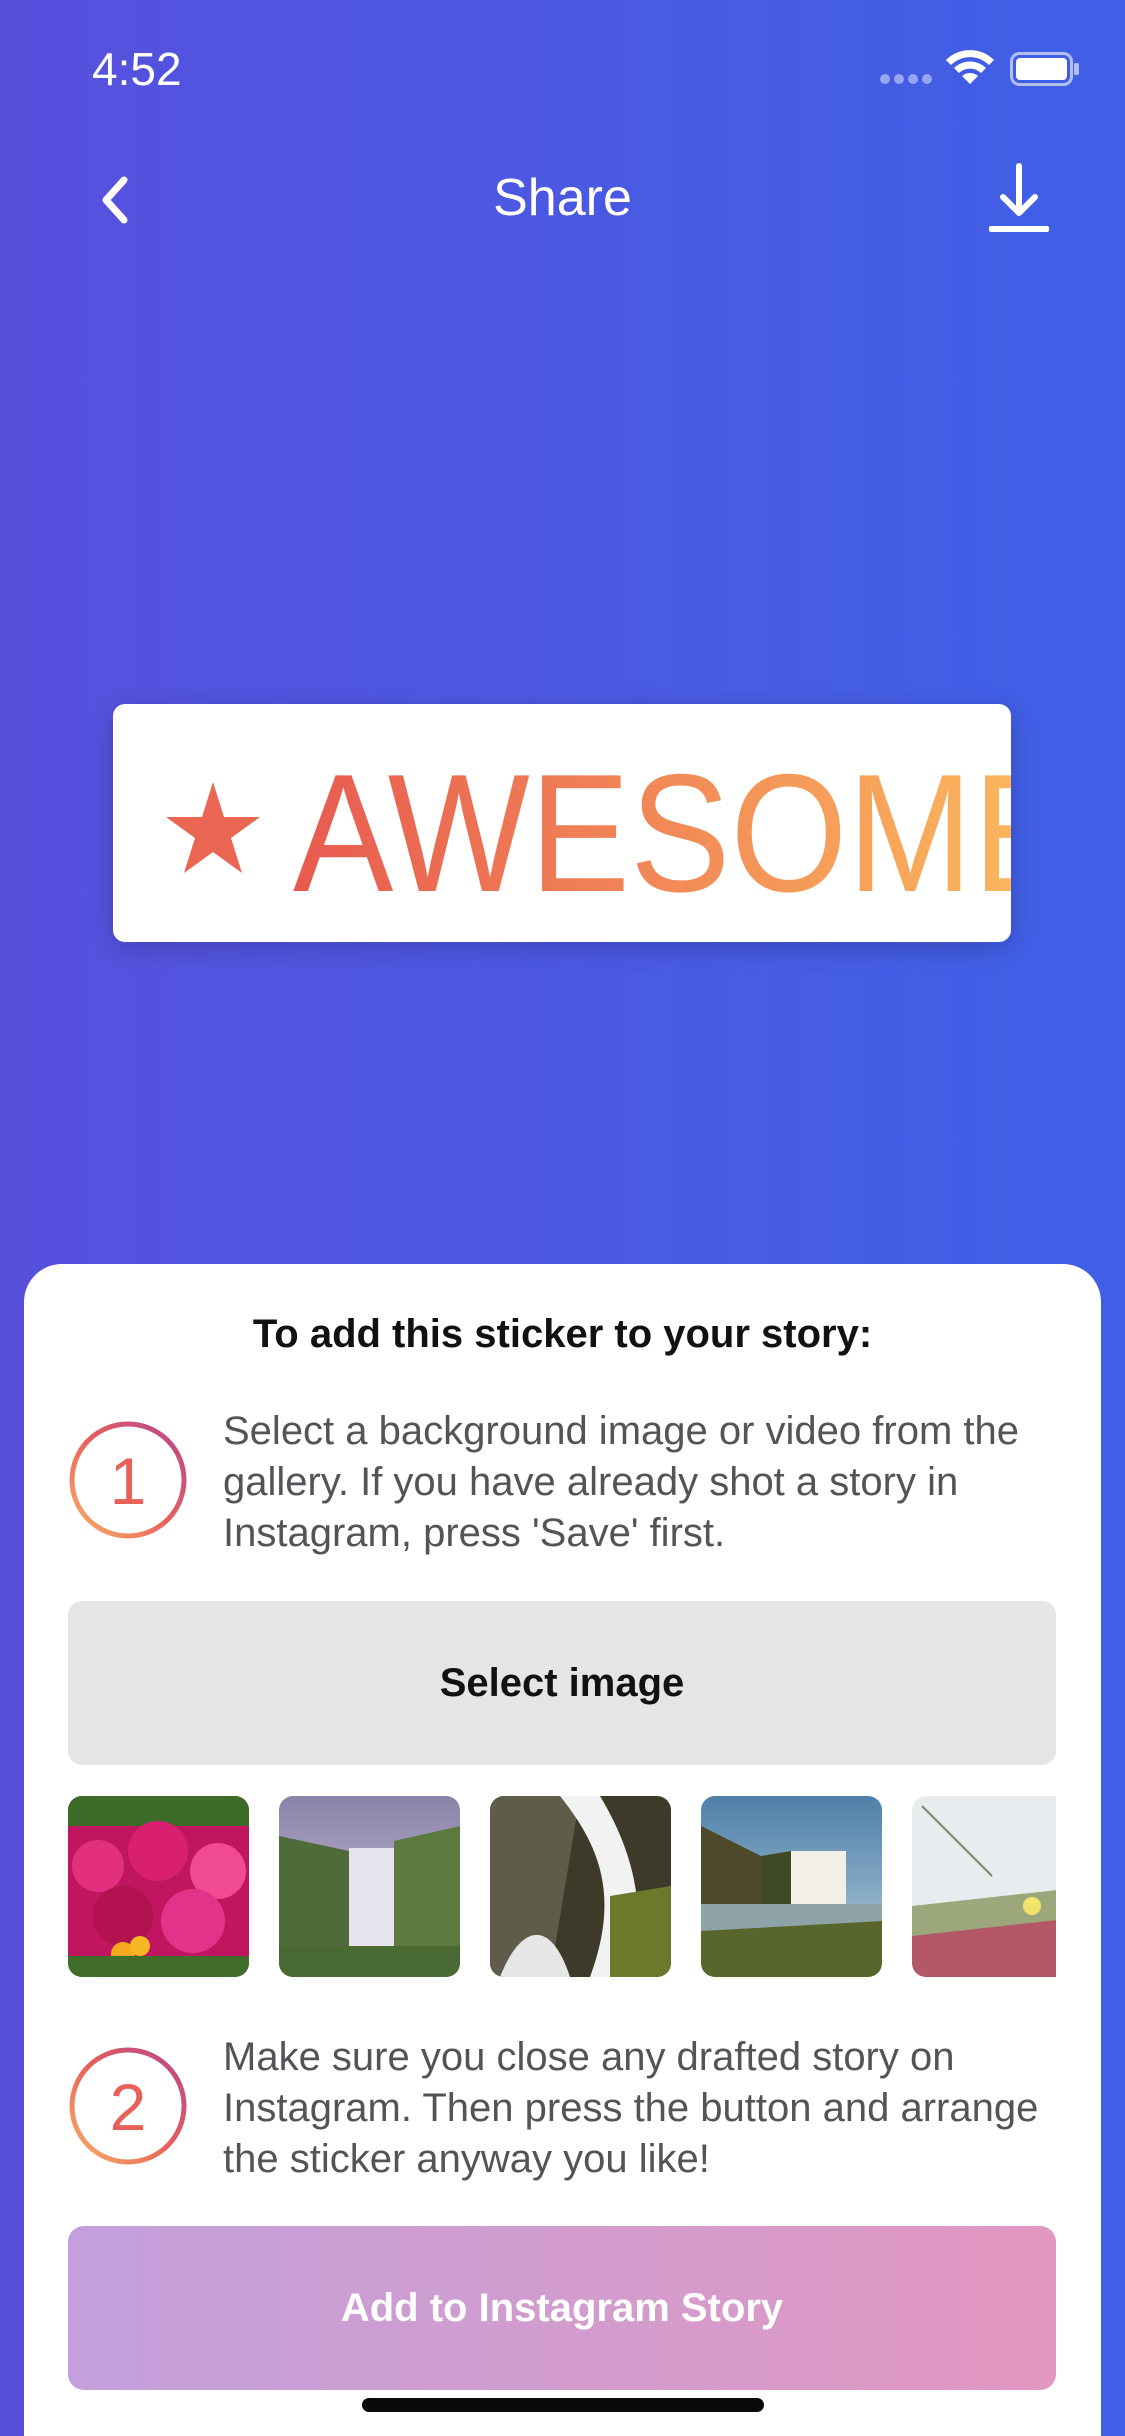  I want to click on svg-text: 1, so click(128, 1481).